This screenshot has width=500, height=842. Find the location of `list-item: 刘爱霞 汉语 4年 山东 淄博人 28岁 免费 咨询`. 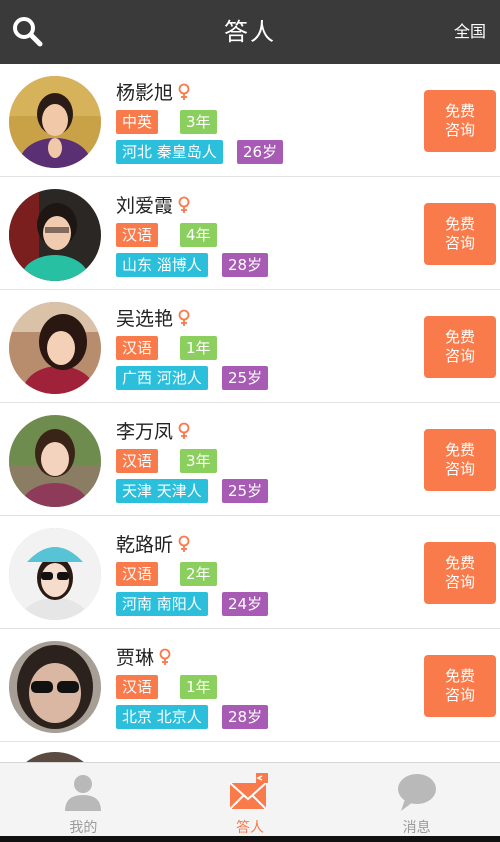

list-item: 刘爱霞 汉语 4年 山东 淄博人 28岁 免费 咨询 is located at coordinates (250, 233).